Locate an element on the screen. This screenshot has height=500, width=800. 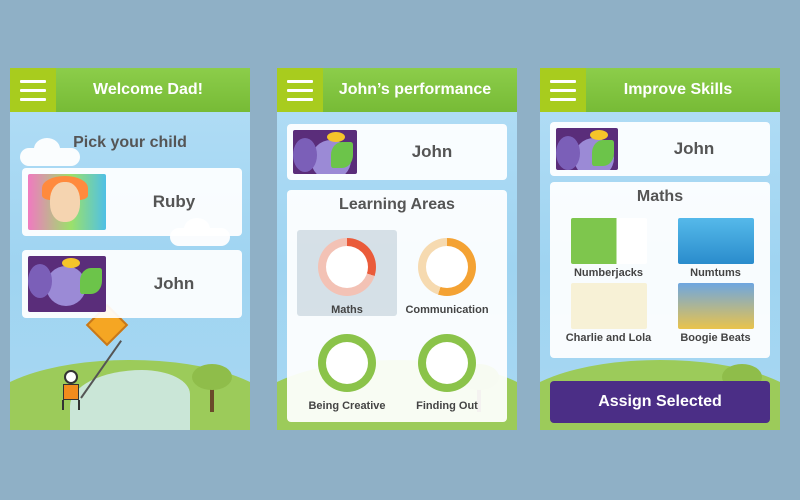
numtums-thumbnail-icon is located at coordinates (715, 241).